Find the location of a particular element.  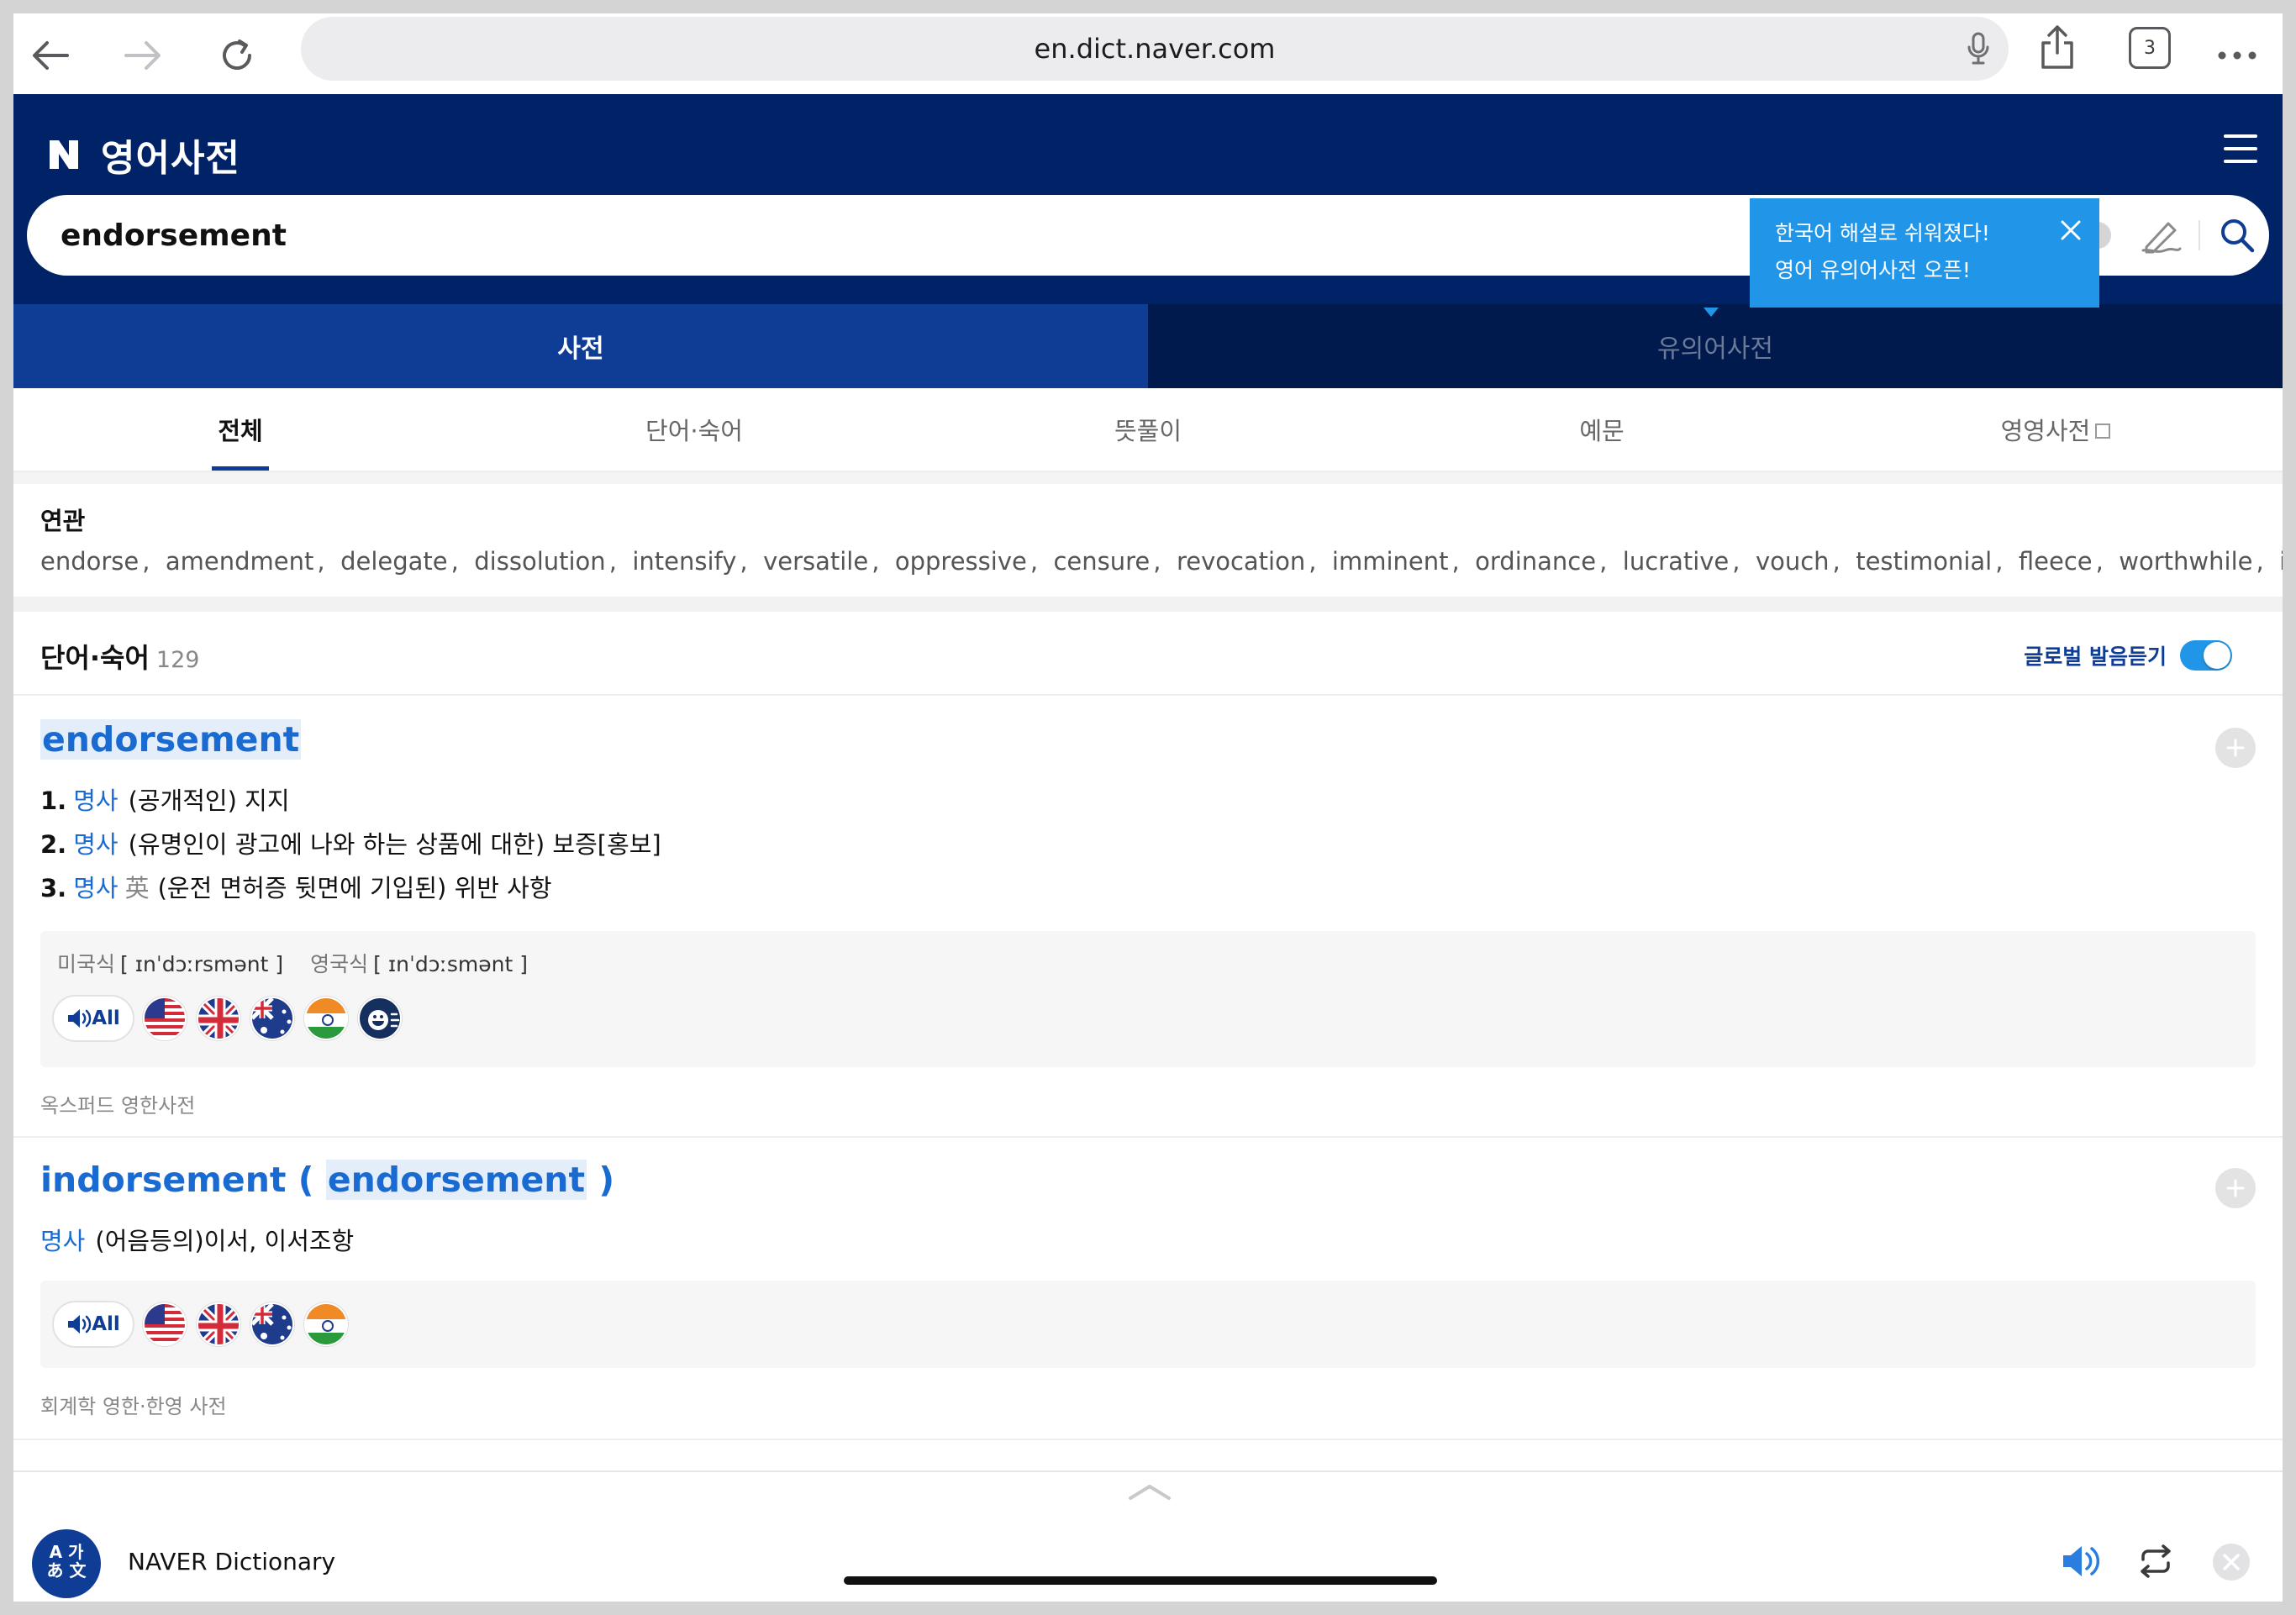

related-word-link: dissolution is located at coordinates (539, 562).